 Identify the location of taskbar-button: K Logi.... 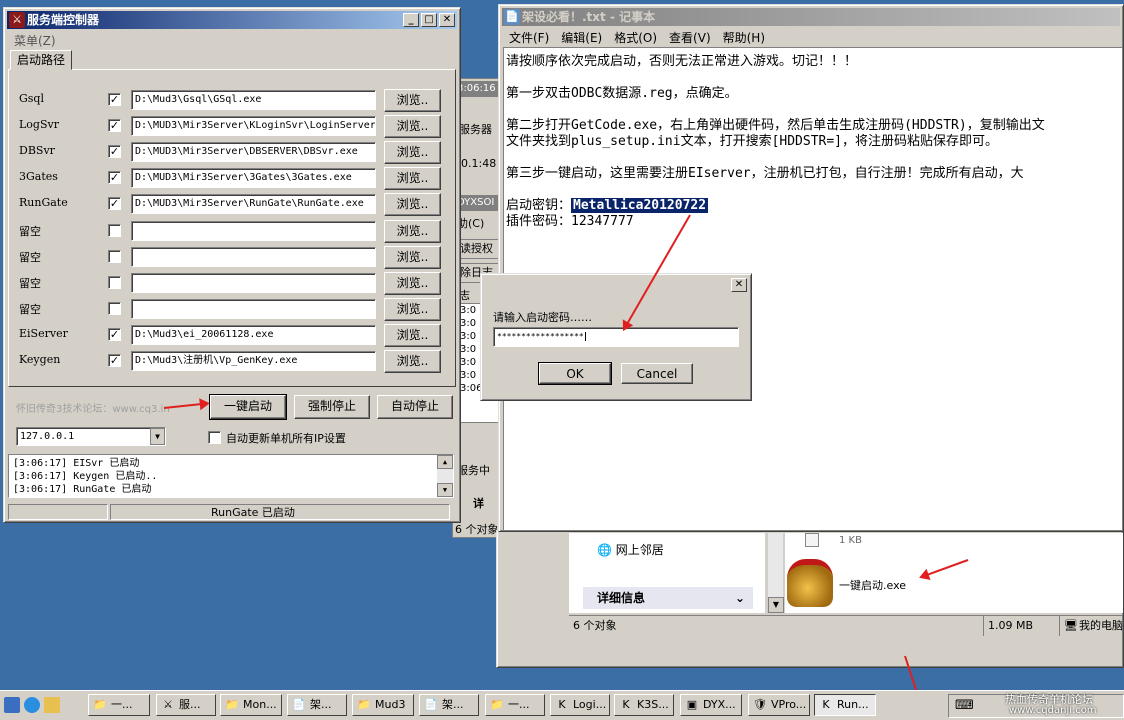
(580, 705).